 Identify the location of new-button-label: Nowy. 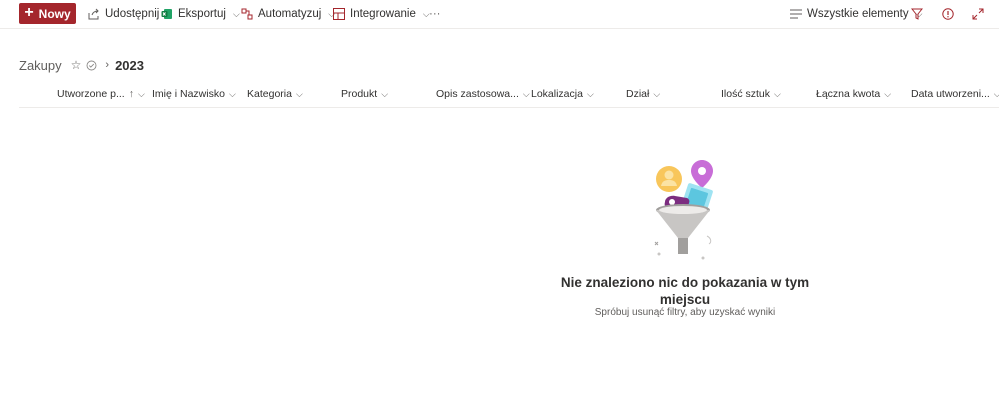
(54, 13).